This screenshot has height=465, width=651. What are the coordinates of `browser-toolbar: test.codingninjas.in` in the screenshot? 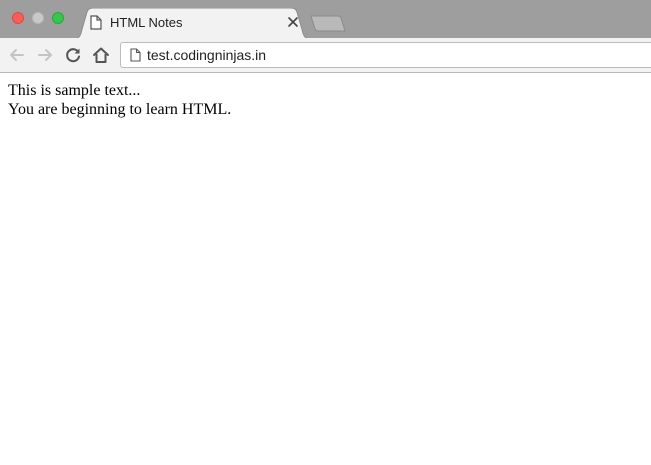 It's located at (325, 55).